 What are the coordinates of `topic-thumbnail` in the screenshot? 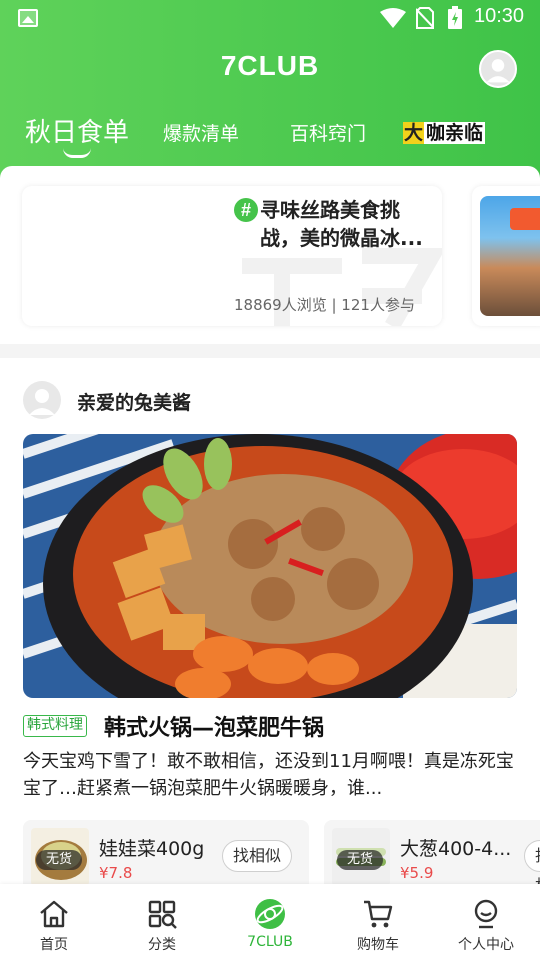 It's located at (510, 256).